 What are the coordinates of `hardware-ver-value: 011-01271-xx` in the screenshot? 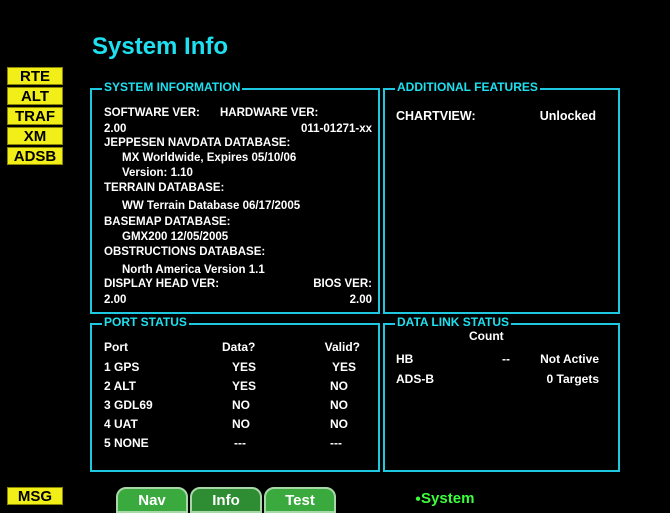 It's located at (336, 129).